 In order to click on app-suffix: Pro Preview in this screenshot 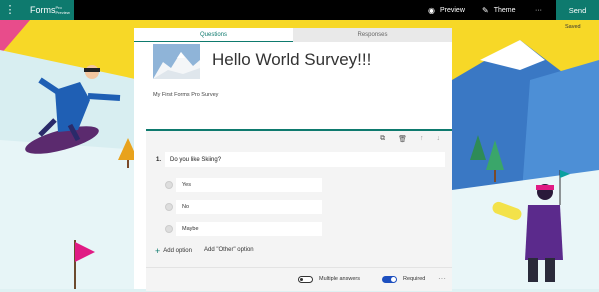, I will do `click(62, 10)`.